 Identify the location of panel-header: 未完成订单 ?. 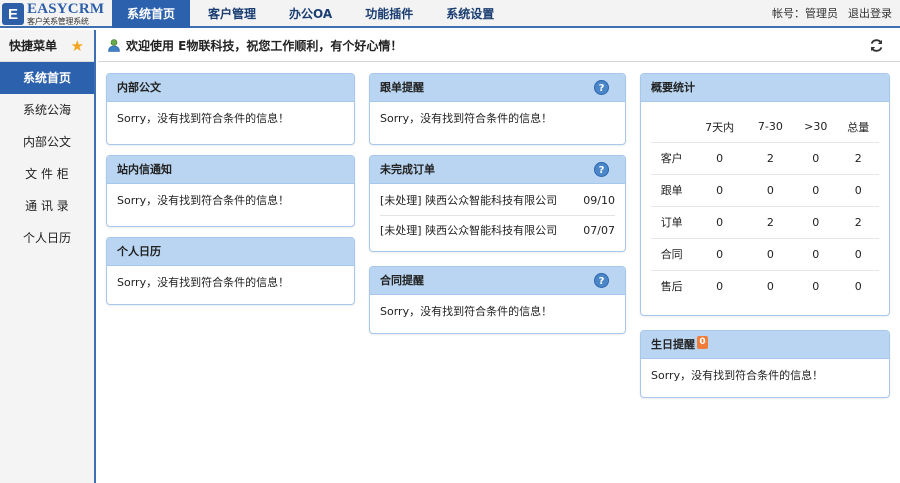
(497, 170).